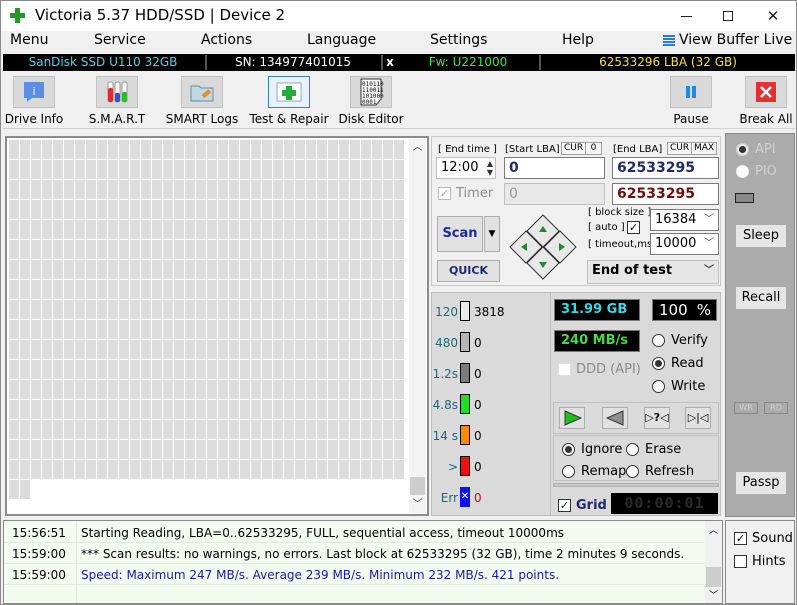 The height and width of the screenshot is (605, 797). What do you see at coordinates (390, 62) in the screenshot?
I see `close-drive-button: x` at bounding box center [390, 62].